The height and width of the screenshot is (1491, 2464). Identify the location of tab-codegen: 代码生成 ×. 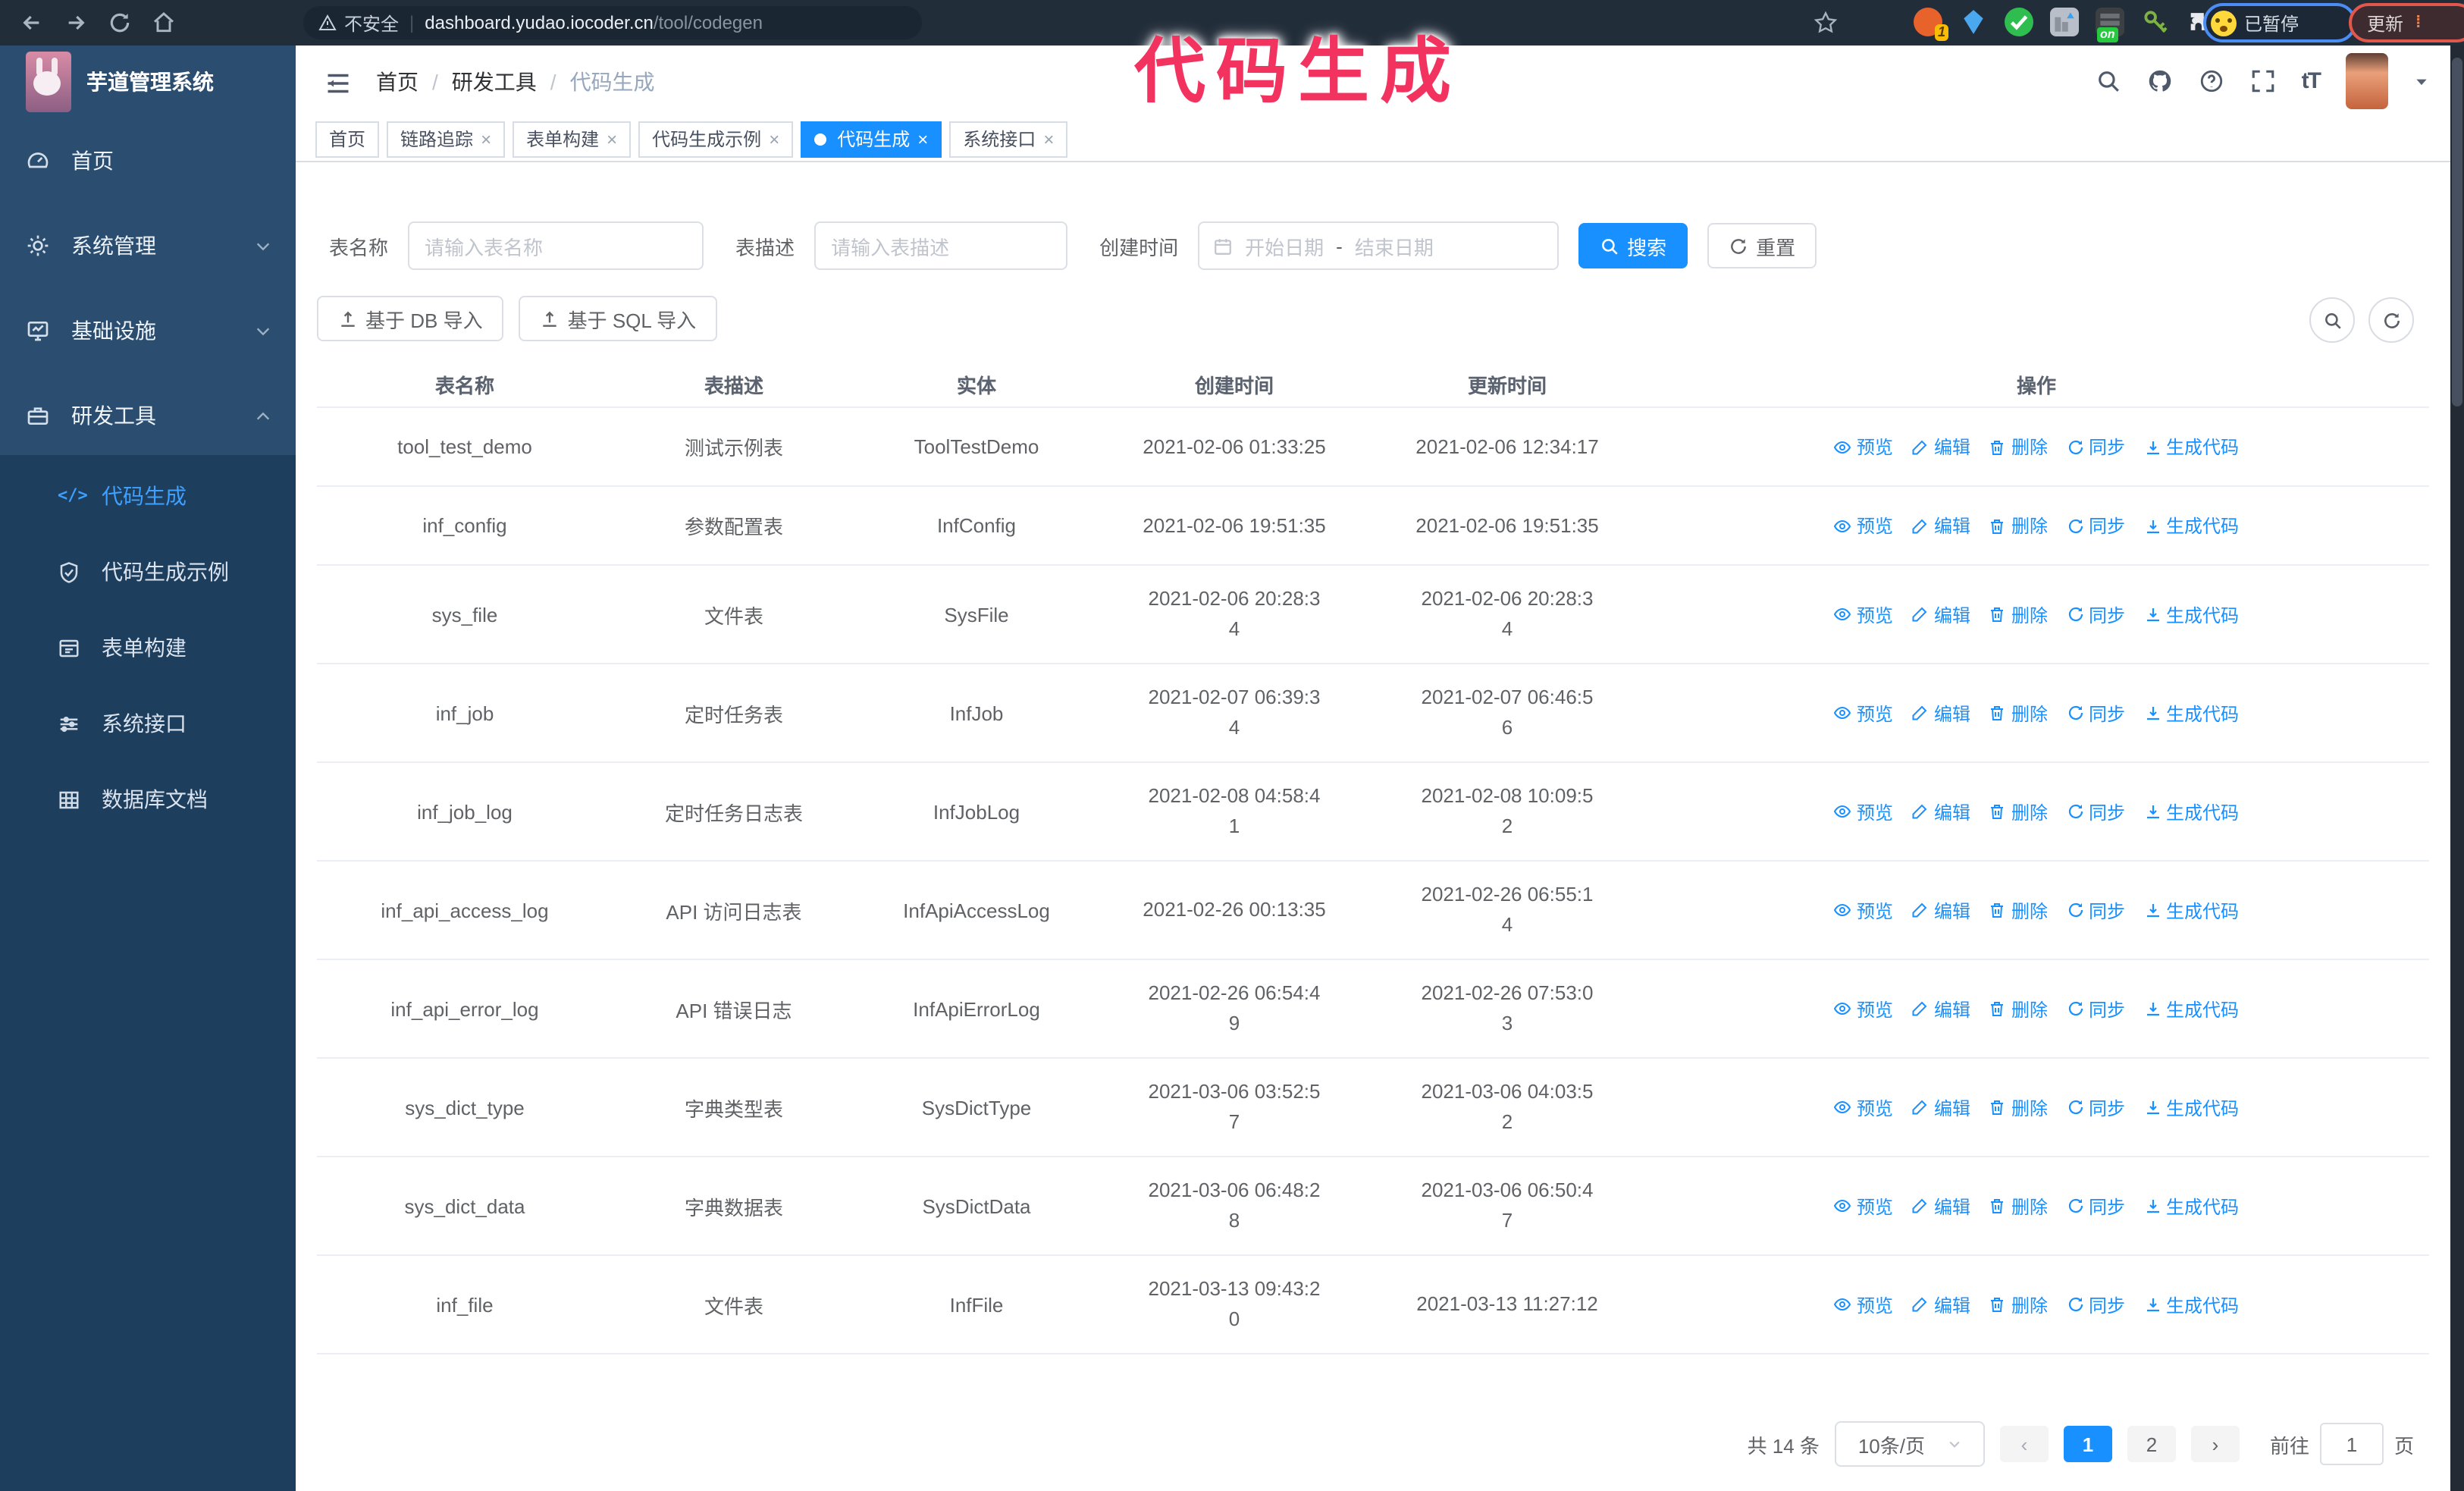
(872, 139).